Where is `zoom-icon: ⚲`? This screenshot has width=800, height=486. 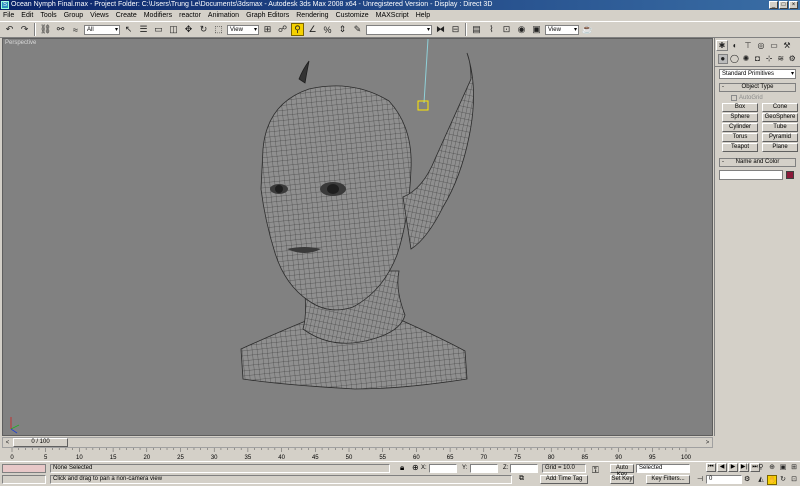
zoom-icon: ⚲ is located at coordinates (761, 468).